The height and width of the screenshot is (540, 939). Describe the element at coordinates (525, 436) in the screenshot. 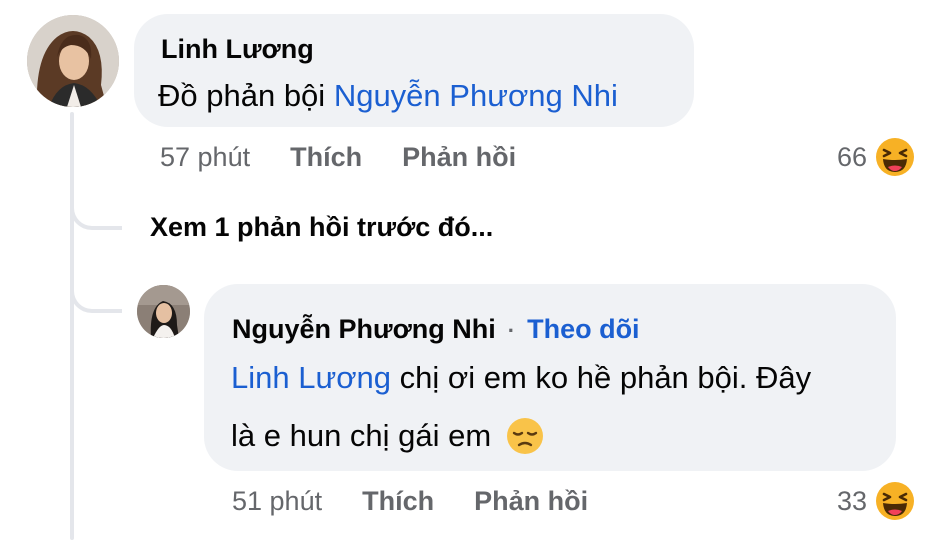

I see `sad-face-emoji-icon` at that location.